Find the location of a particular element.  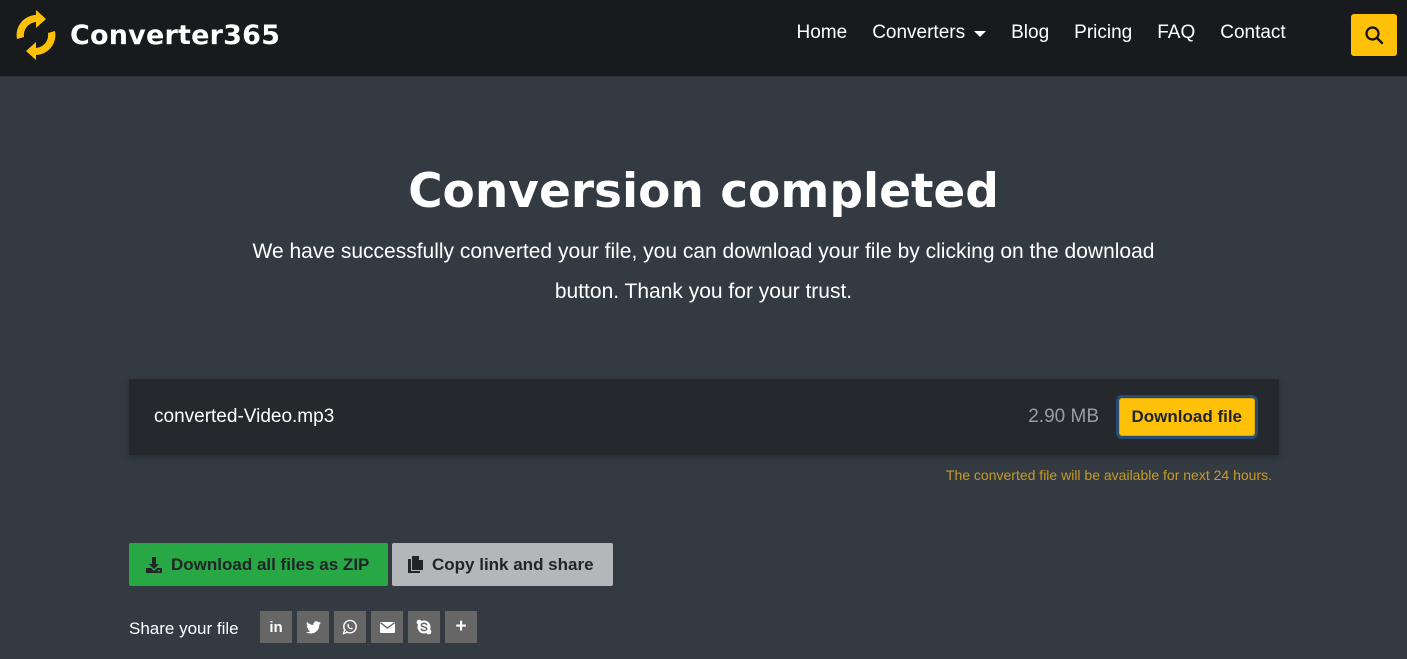

sync-logo-icon is located at coordinates (36, 35).